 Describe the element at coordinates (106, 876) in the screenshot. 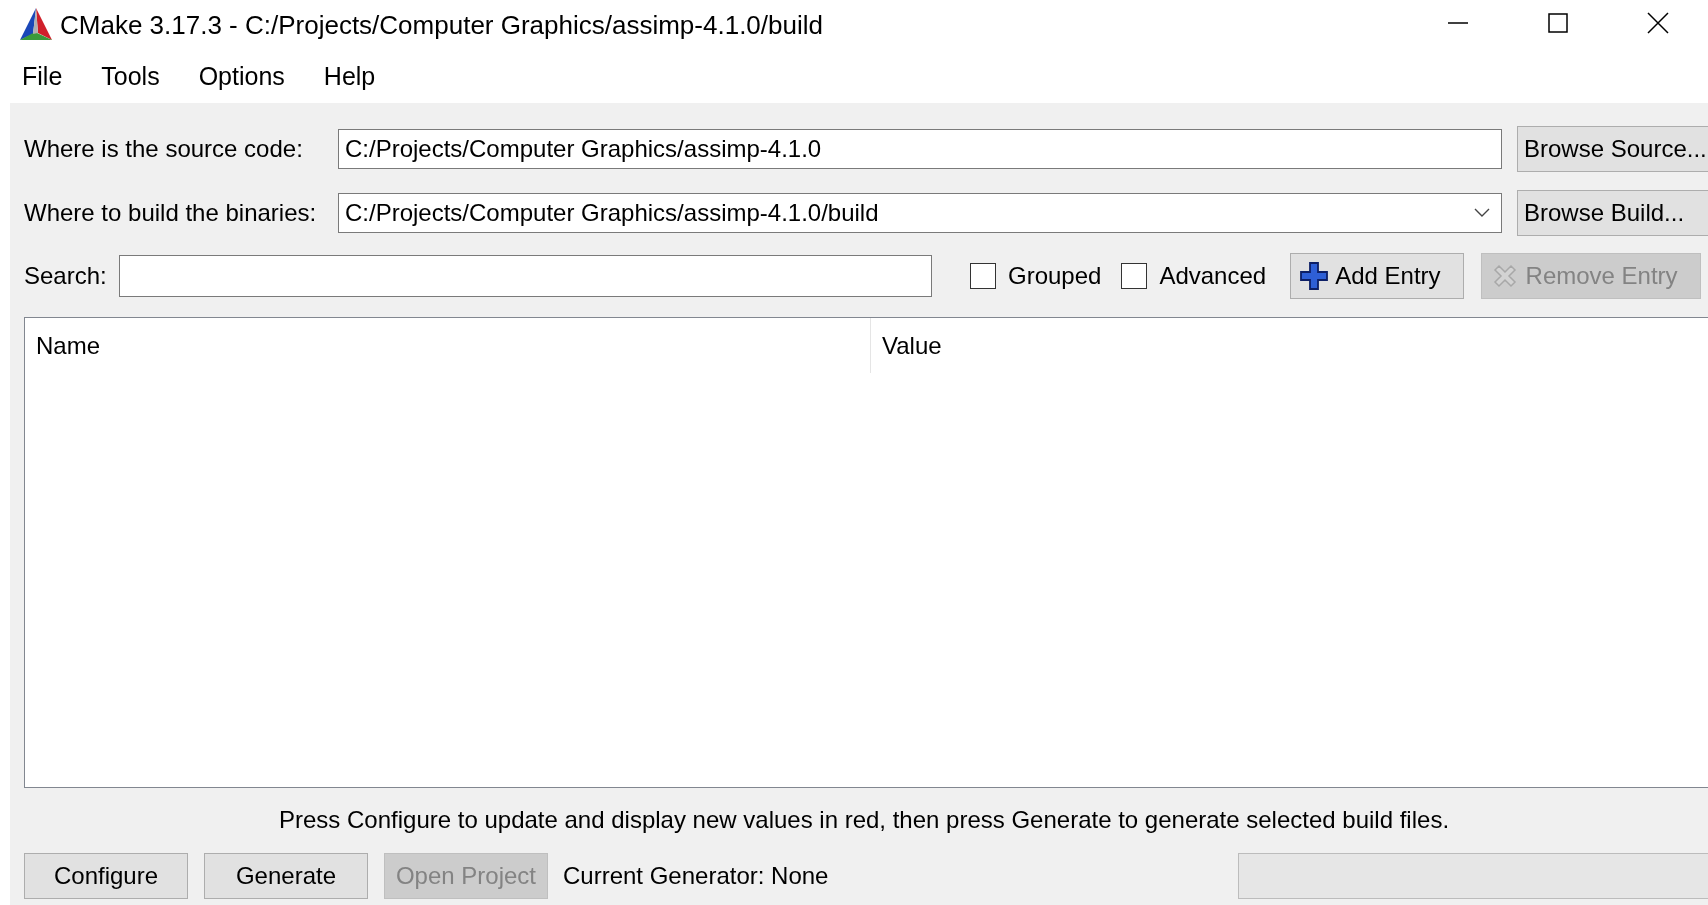

I see `action-button: Configure` at that location.